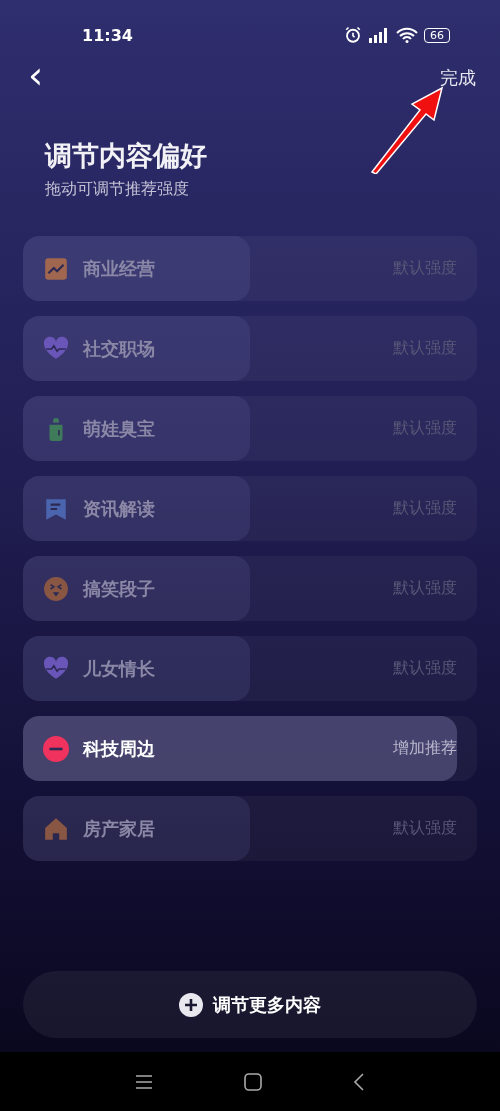  I want to click on page-title: 调节内容偏好, so click(126, 156).